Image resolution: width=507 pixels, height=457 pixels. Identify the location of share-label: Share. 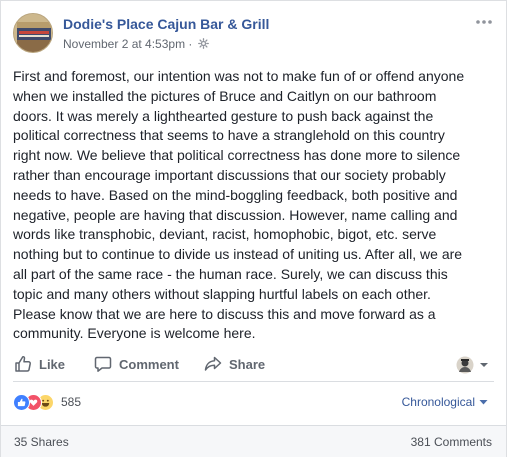
(247, 364).